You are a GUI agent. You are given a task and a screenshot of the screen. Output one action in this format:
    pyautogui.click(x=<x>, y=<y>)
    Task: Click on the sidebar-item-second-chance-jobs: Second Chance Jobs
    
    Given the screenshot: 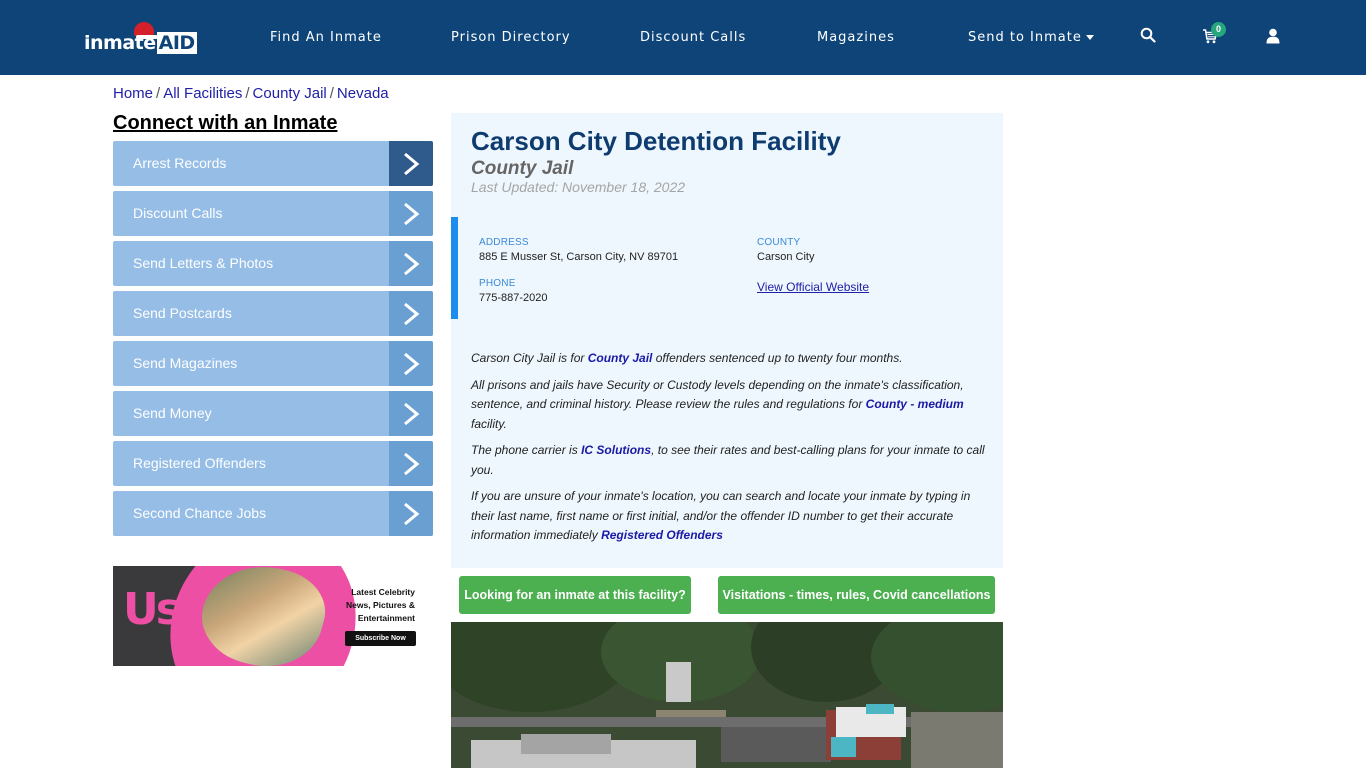 What is the action you would take?
    pyautogui.click(x=273, y=513)
    